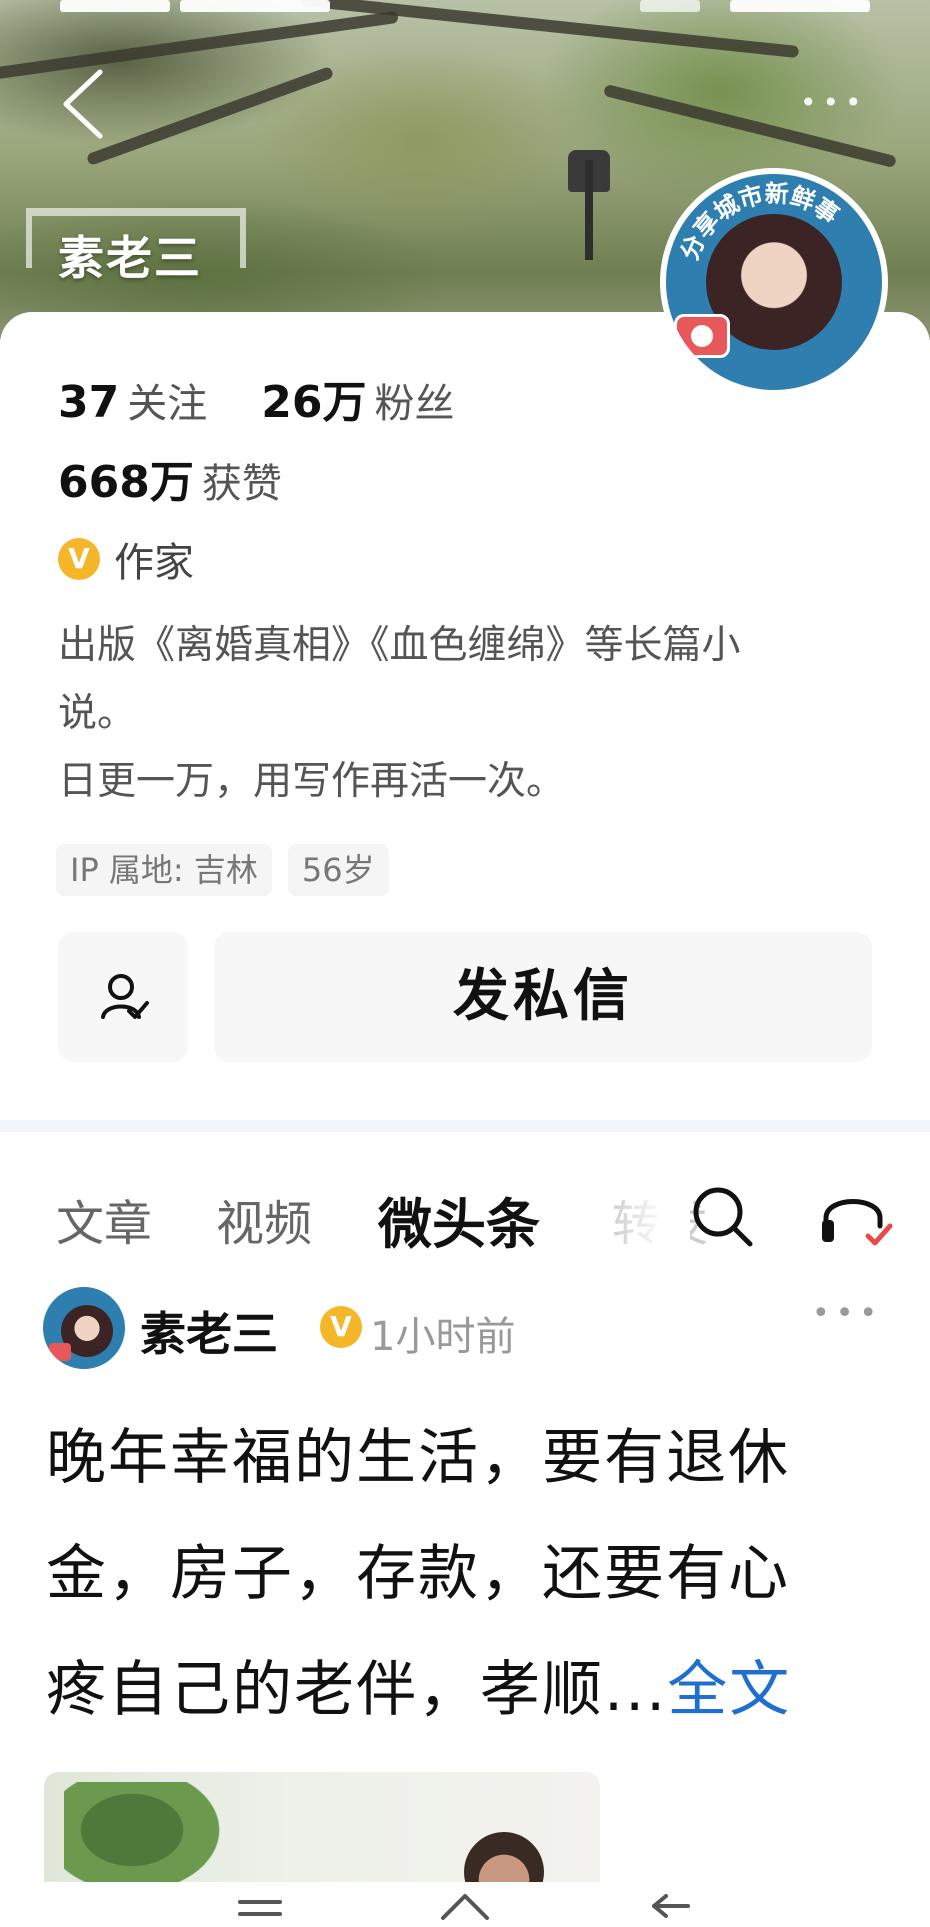 The image size is (930, 1927). I want to click on likes-row: 668万 获赞, so click(197, 478).